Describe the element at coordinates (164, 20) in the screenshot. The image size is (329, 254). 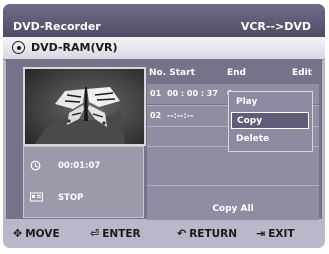
I see `title-bar: DVD-Recorder VCR-->DVD` at that location.